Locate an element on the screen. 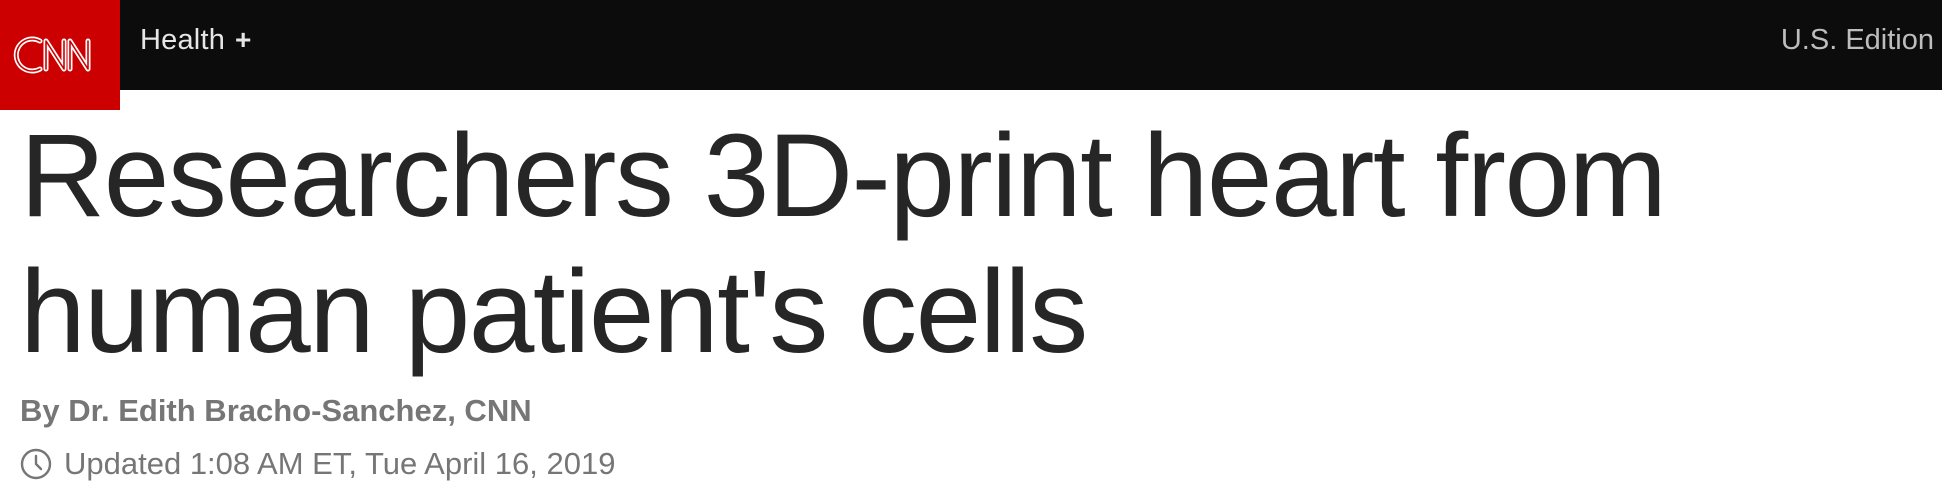 The image size is (1942, 500). article-byline: By Dr. Edith Bracho-Sanchez, CNN is located at coordinates (276, 411).